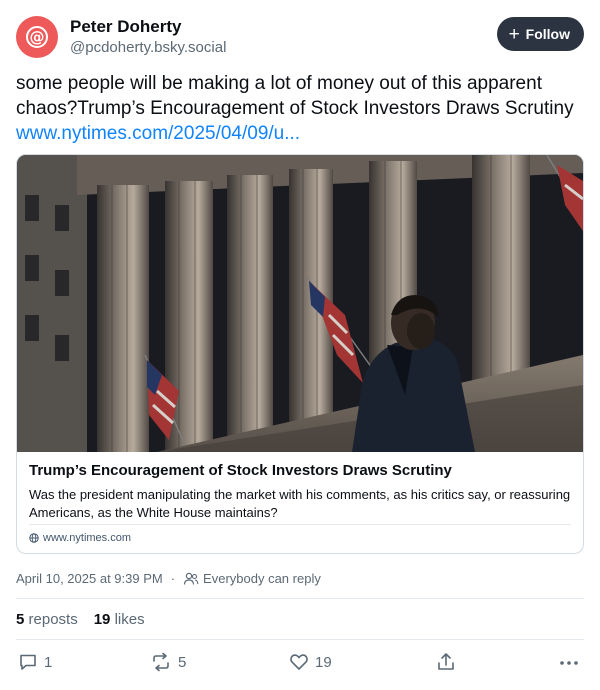 The image size is (600, 690). I want to click on repost-button: 5, so click(168, 662).